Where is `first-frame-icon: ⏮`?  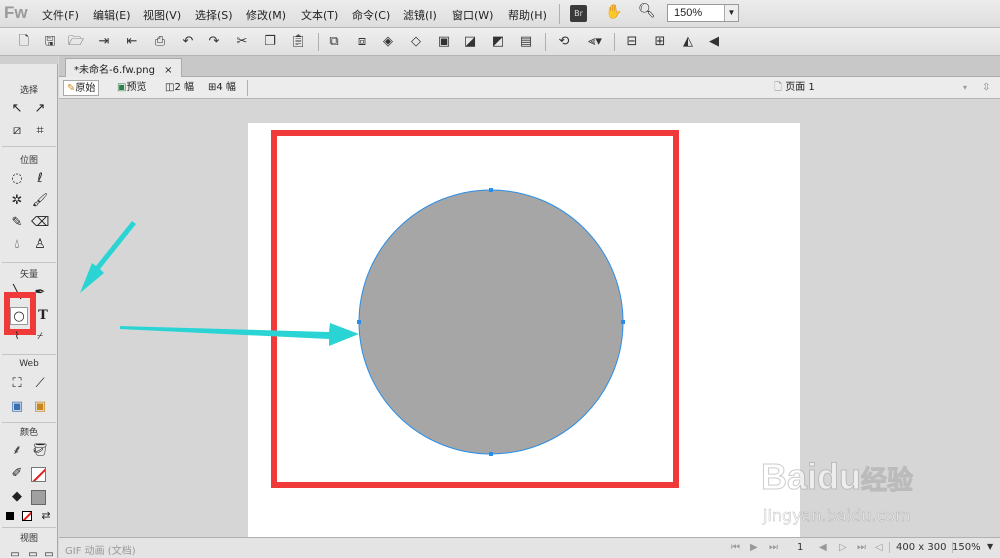
first-frame-icon: ⏮ is located at coordinates (735, 547).